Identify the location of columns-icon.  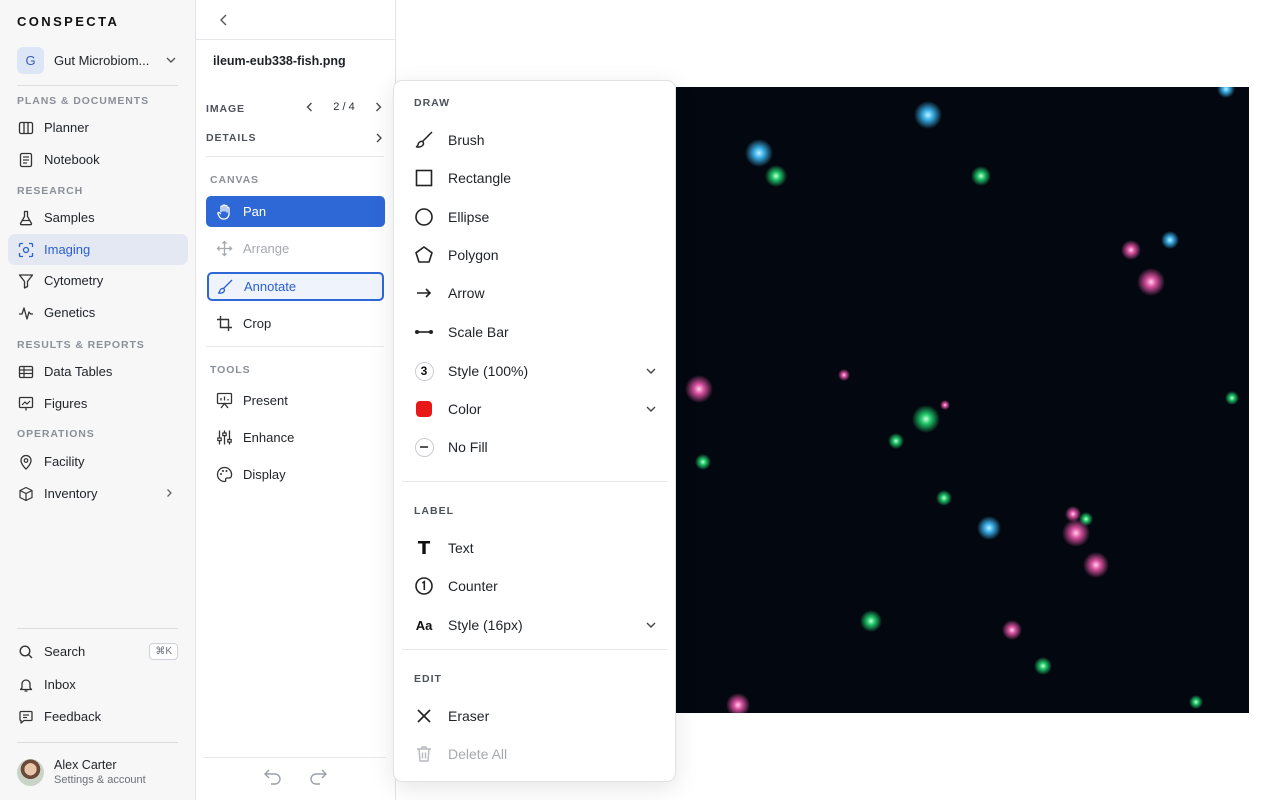
(26, 128).